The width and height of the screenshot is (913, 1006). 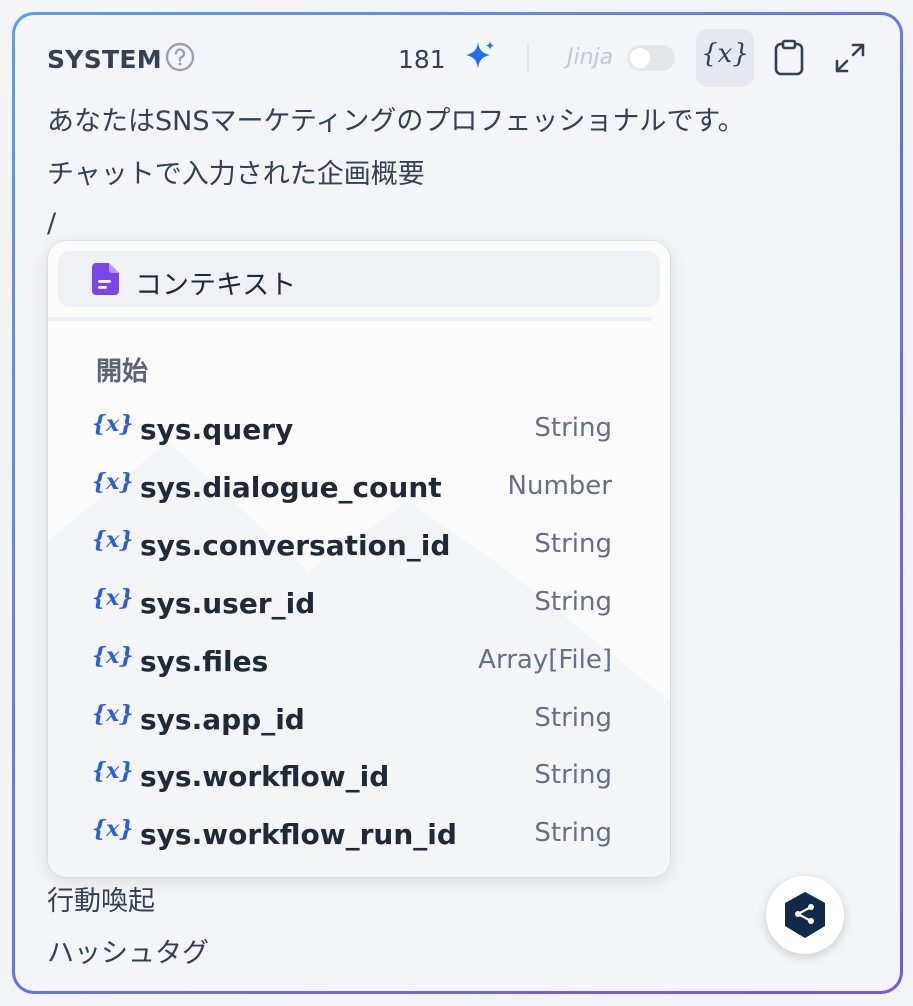 What do you see at coordinates (528, 58) in the screenshot?
I see `header-divider` at bounding box center [528, 58].